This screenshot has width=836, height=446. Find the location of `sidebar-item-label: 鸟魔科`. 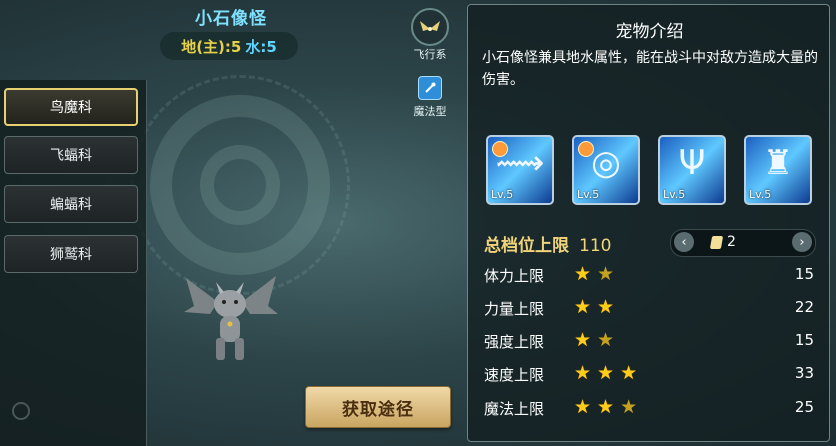

sidebar-item-label: 鸟魔科 is located at coordinates (71, 108).